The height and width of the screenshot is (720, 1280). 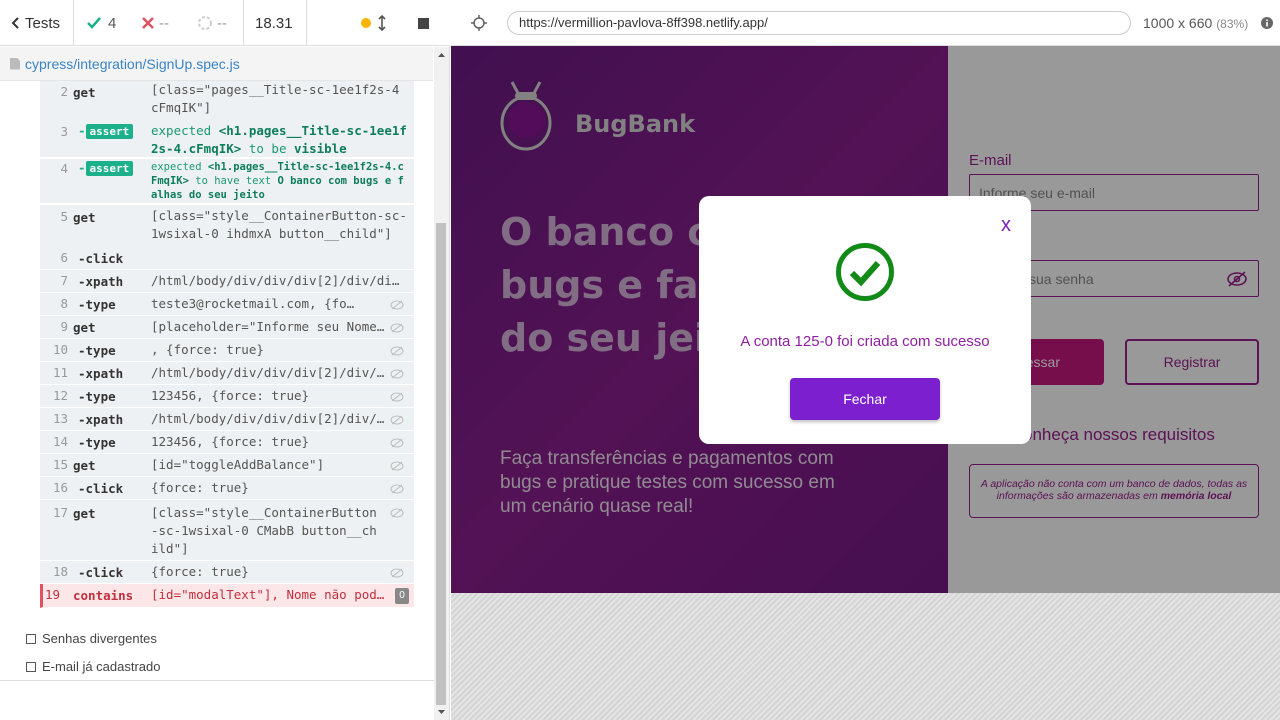 What do you see at coordinates (865, 399) in the screenshot?
I see `close-modal-button: Fechar` at bounding box center [865, 399].